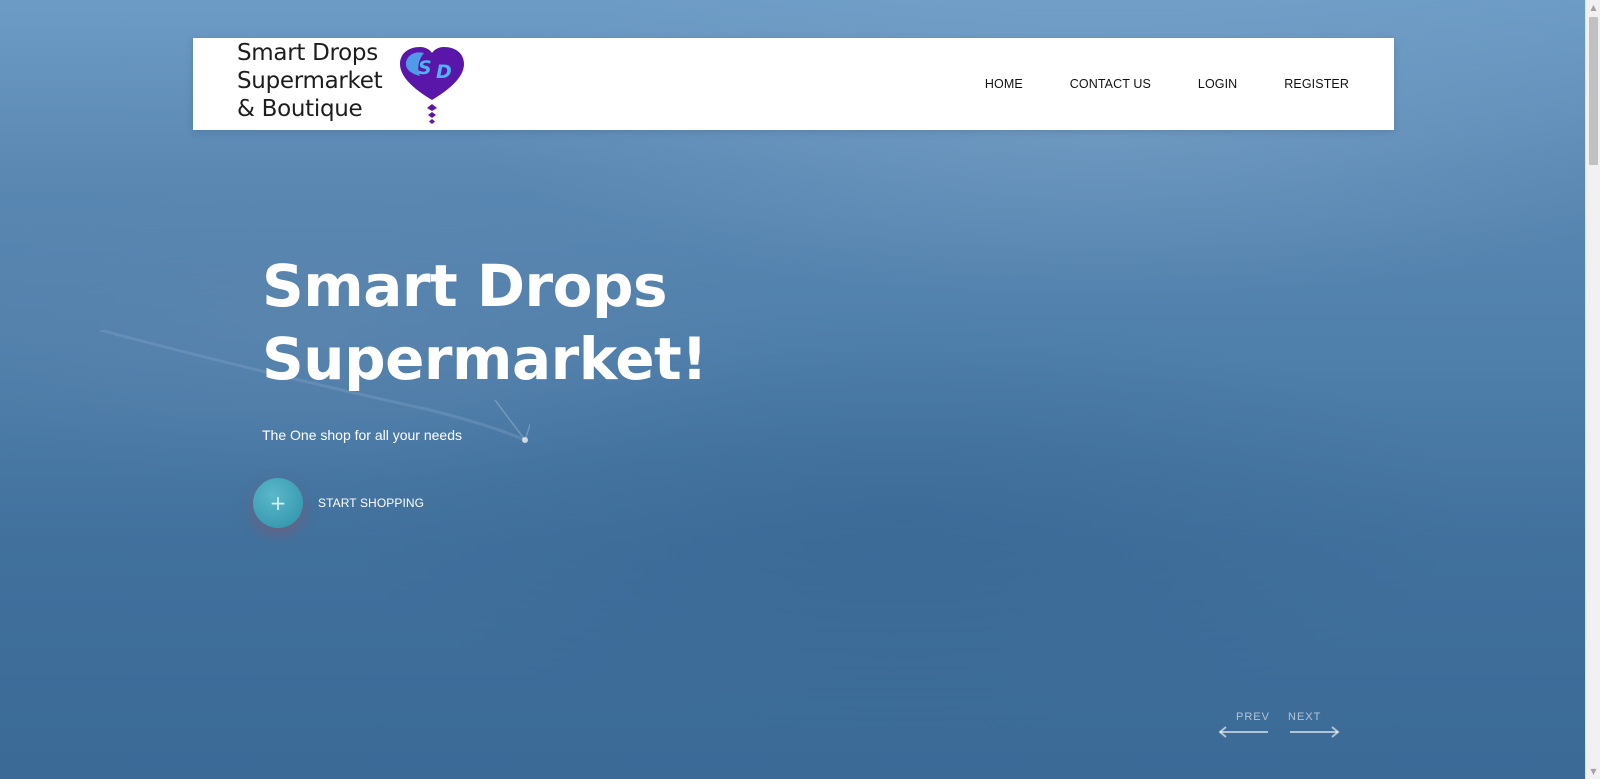 This screenshot has height=779, width=1600. I want to click on nav-login-link: LOGIN, so click(1217, 84).